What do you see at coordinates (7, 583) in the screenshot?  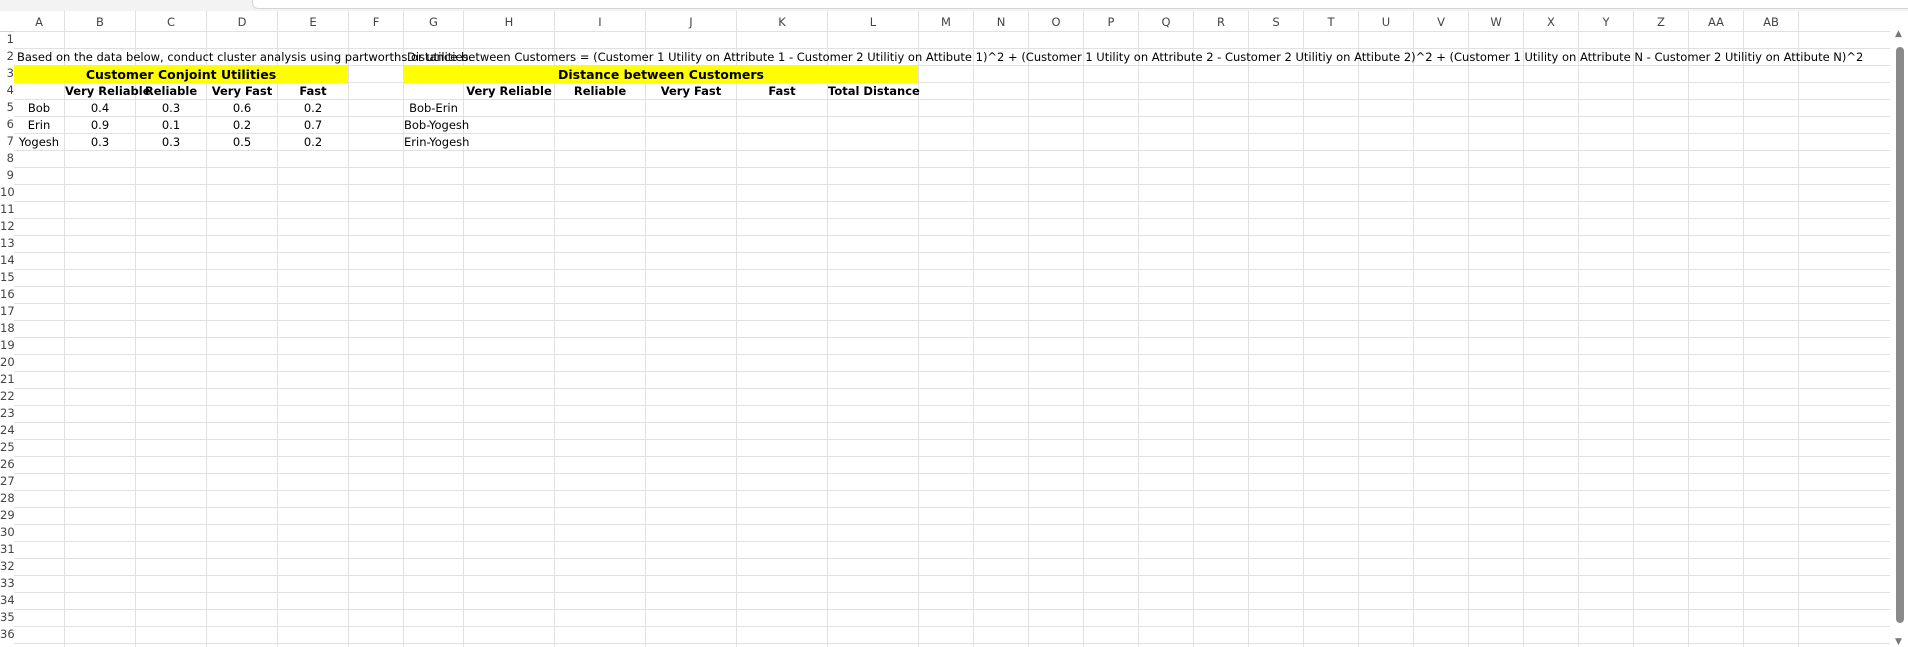 I see `row-header: 33` at bounding box center [7, 583].